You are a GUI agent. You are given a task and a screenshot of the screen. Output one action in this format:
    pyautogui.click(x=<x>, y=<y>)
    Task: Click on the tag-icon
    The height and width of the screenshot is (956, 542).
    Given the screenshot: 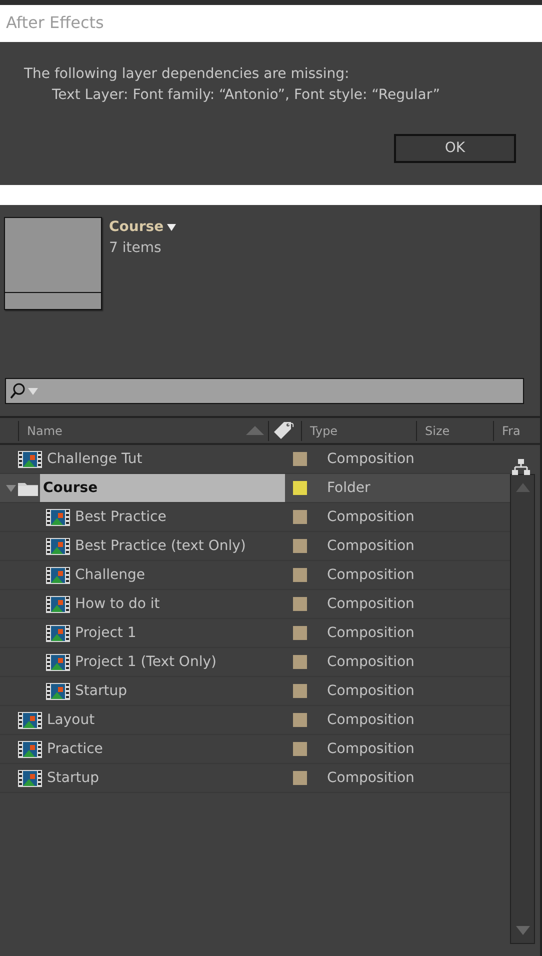 What is the action you would take?
    pyautogui.click(x=284, y=430)
    